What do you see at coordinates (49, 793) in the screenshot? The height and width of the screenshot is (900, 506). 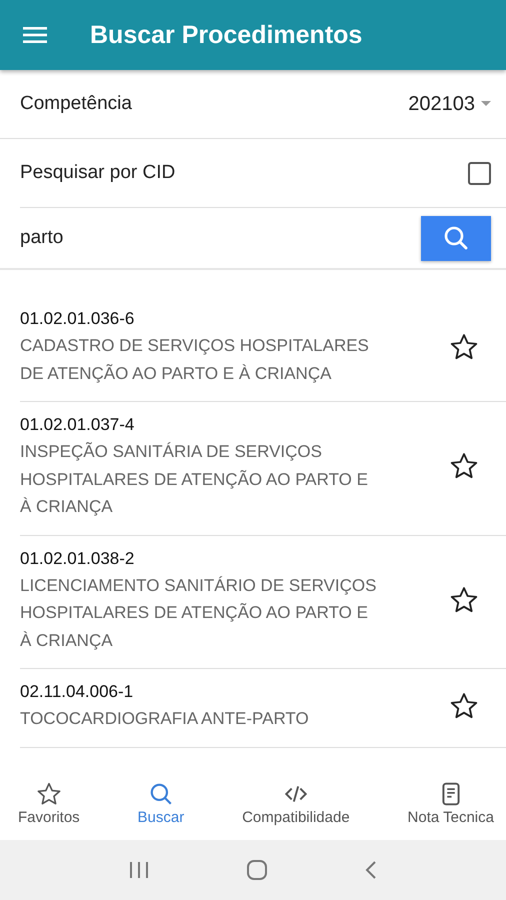 I see `star-icon` at bounding box center [49, 793].